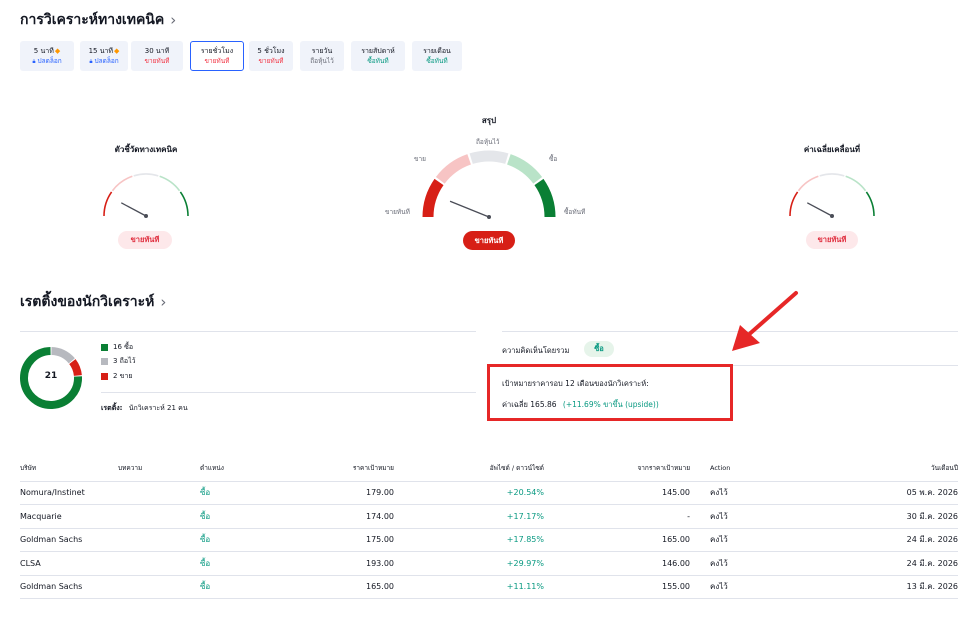 The height and width of the screenshot is (620, 962). Describe the element at coordinates (69, 468) in the screenshot. I see `col-company: บริษัท` at that location.